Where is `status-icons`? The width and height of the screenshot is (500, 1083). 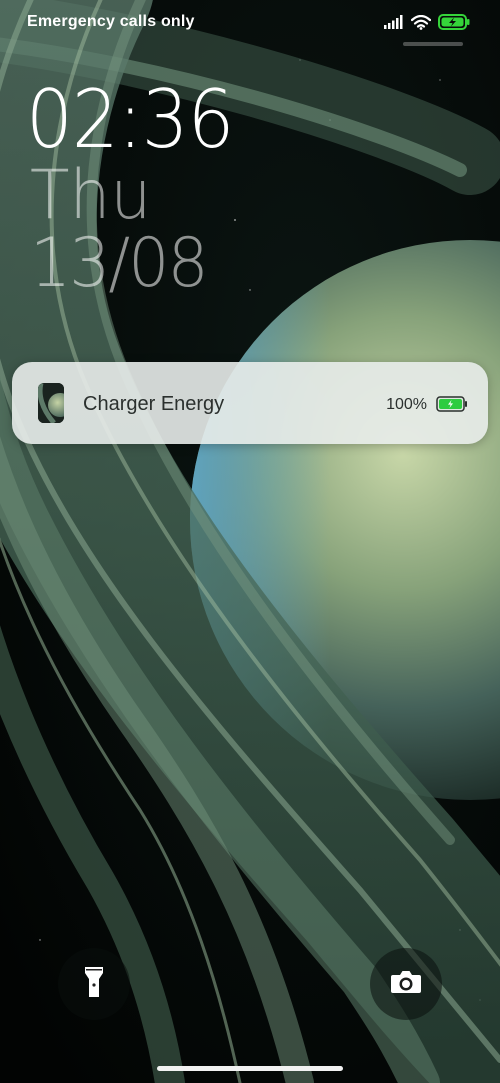
status-icons is located at coordinates (427, 22).